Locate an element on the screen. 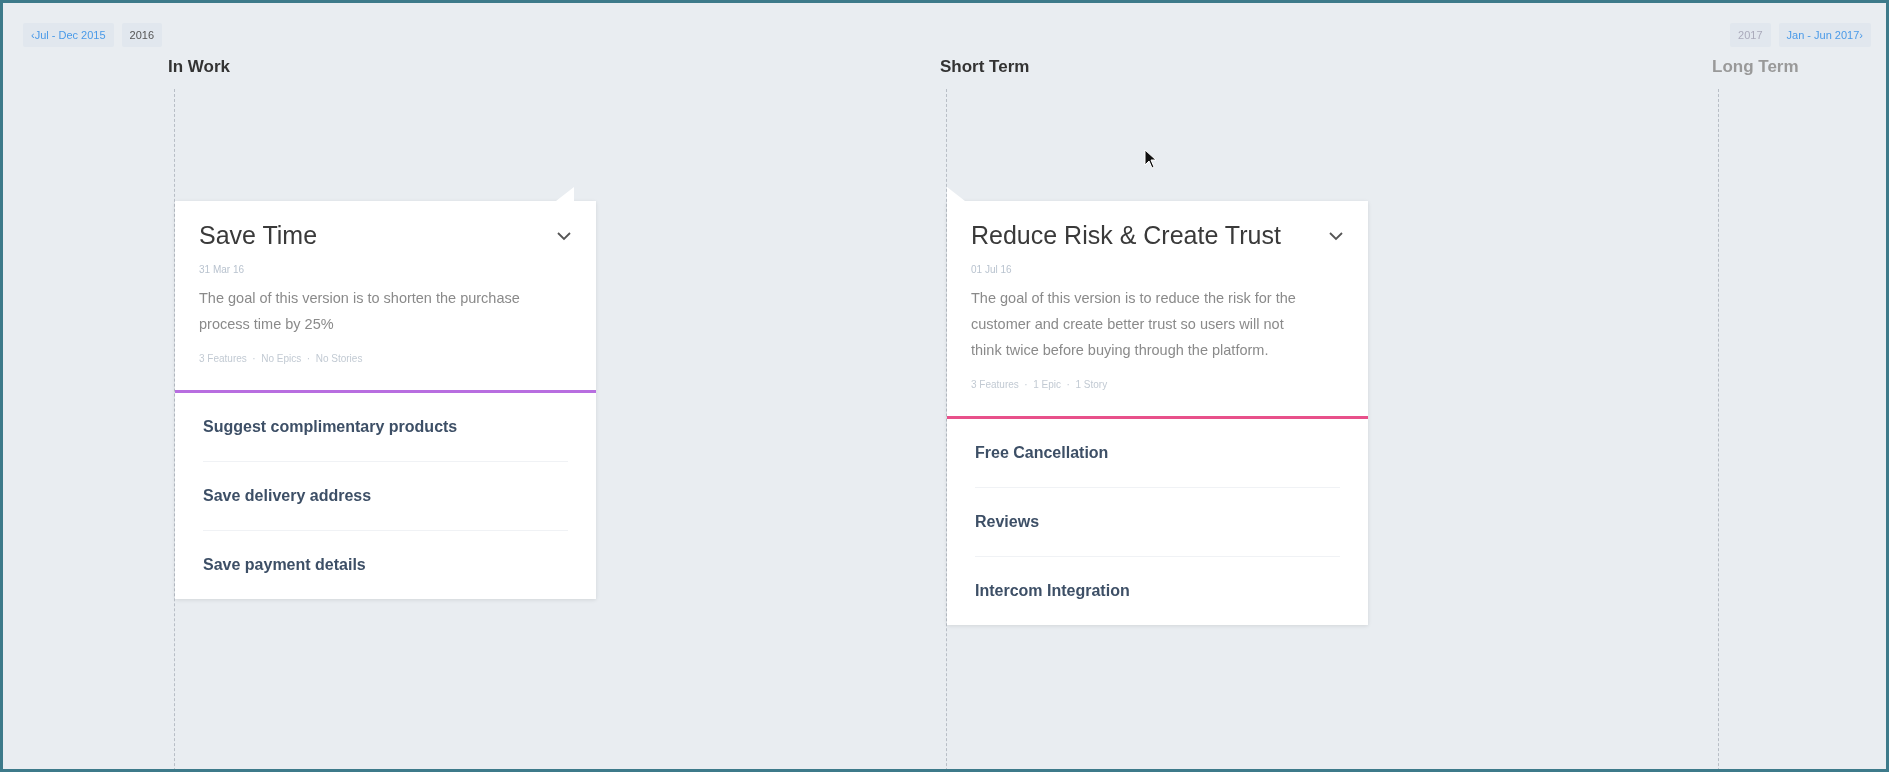  card-title: Reduce Risk & Create Trust is located at coordinates (1126, 235).